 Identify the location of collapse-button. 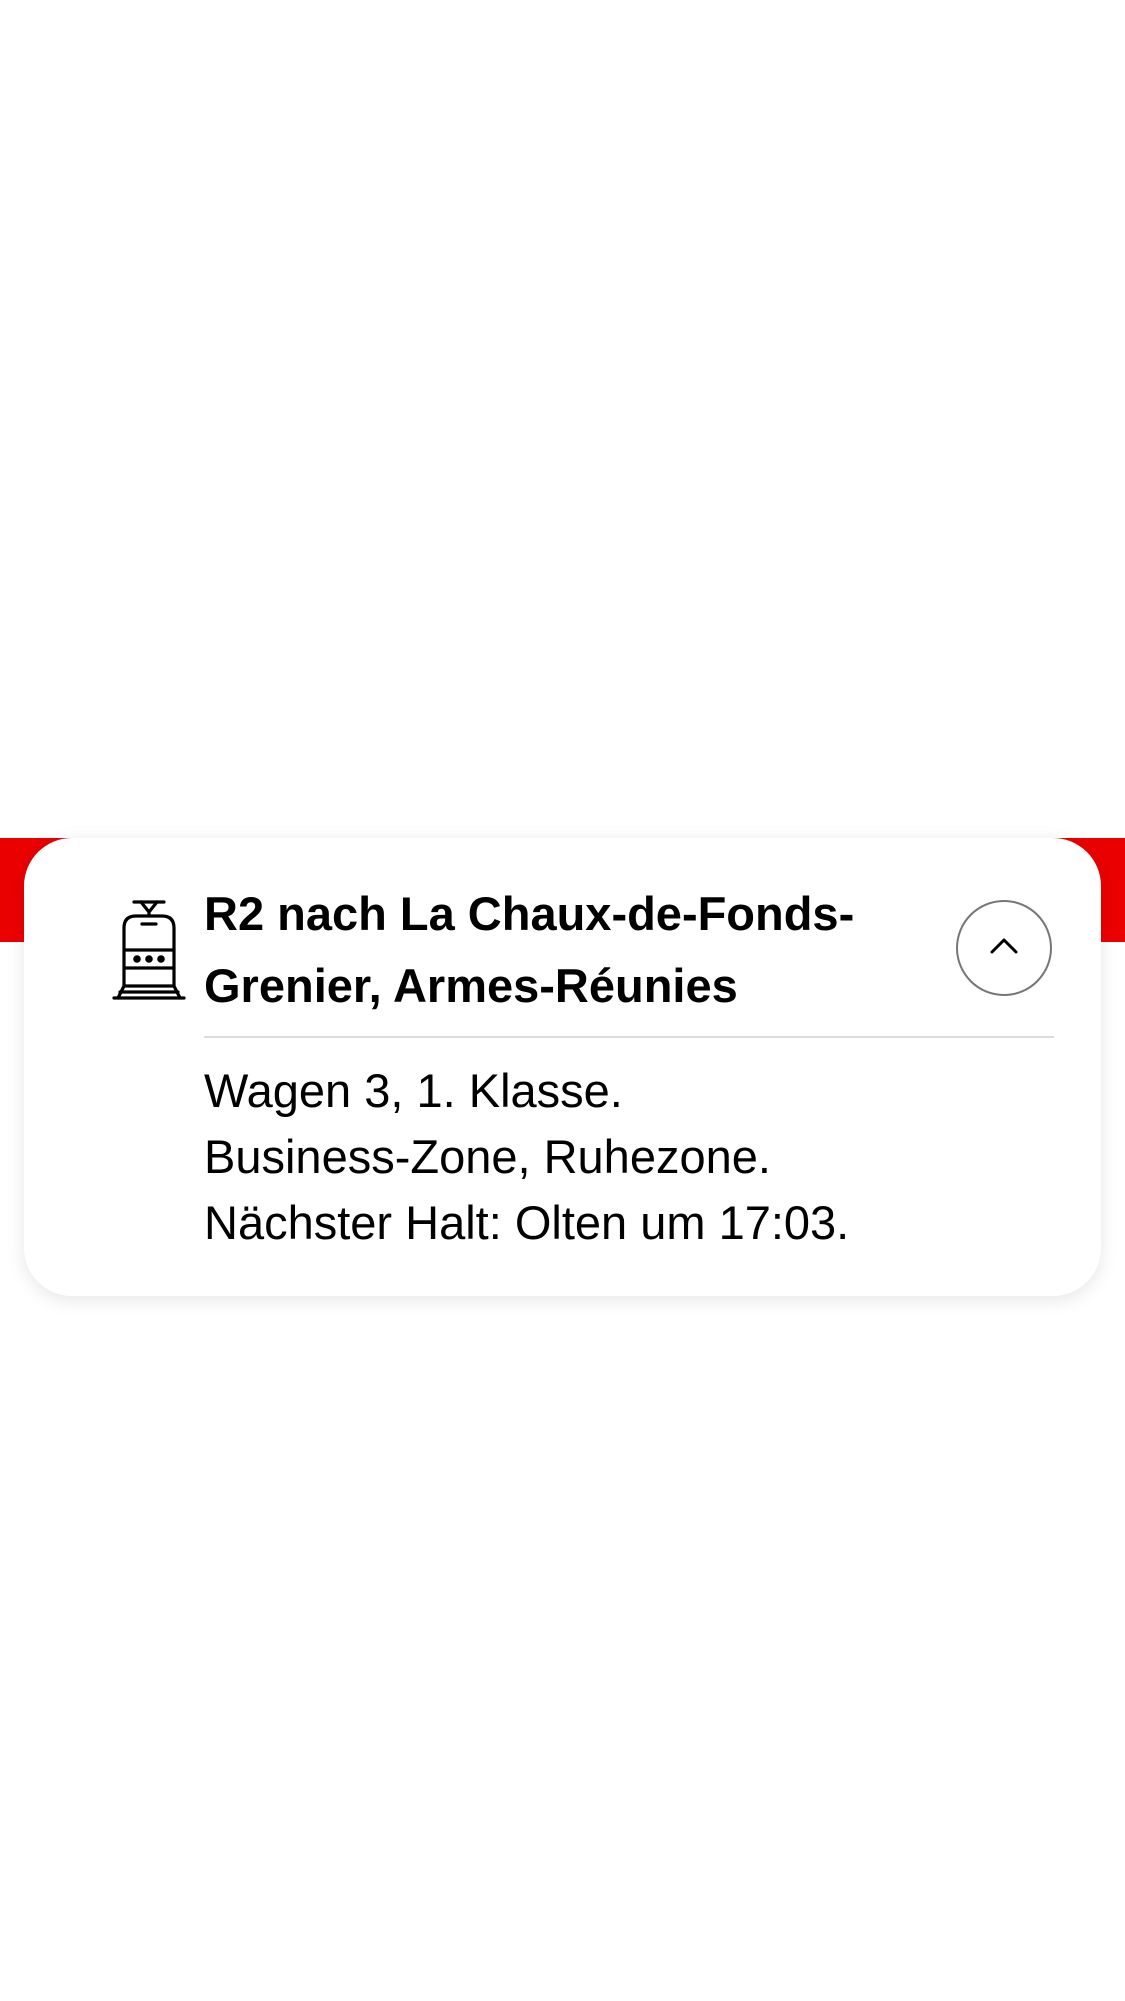
(1004, 948).